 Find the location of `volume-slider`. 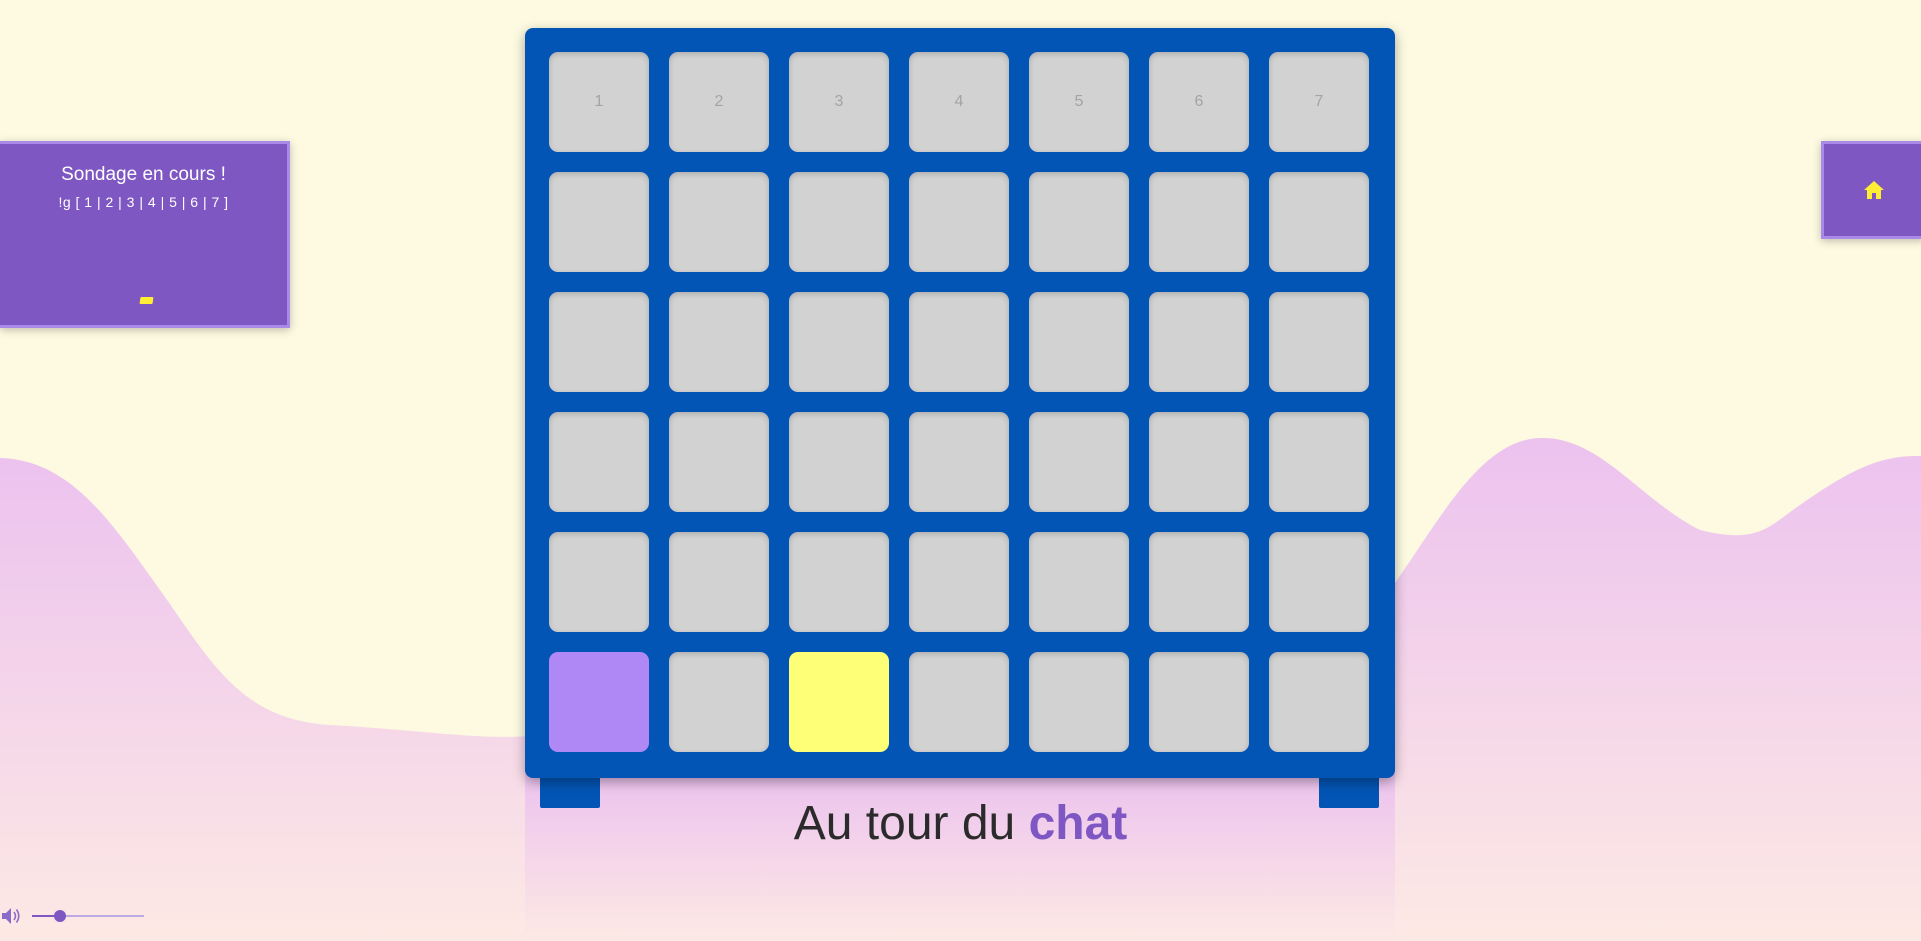

volume-slider is located at coordinates (88, 916).